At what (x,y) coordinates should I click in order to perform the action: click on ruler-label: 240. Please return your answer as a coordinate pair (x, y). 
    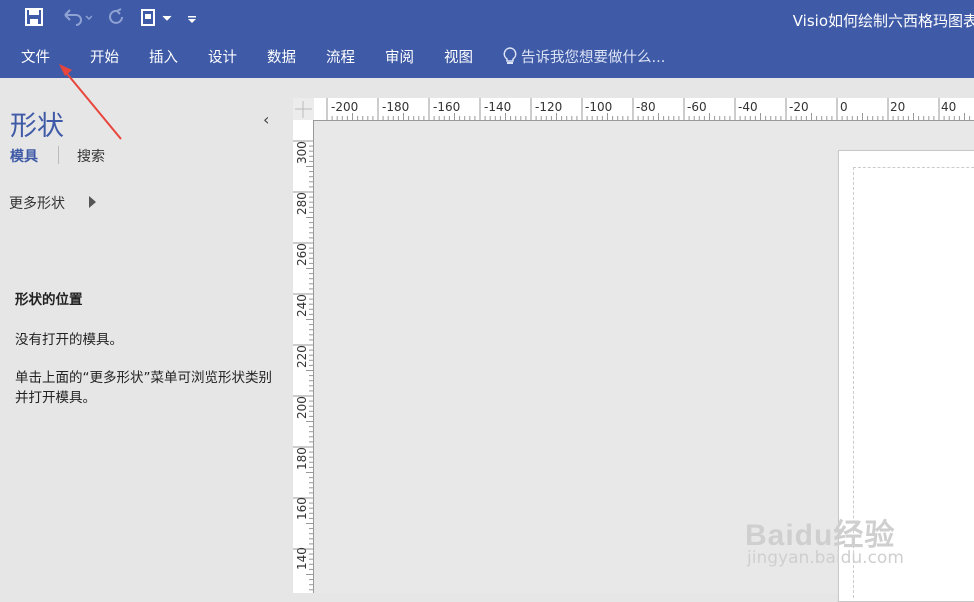
    Looking at the image, I should click on (302, 305).